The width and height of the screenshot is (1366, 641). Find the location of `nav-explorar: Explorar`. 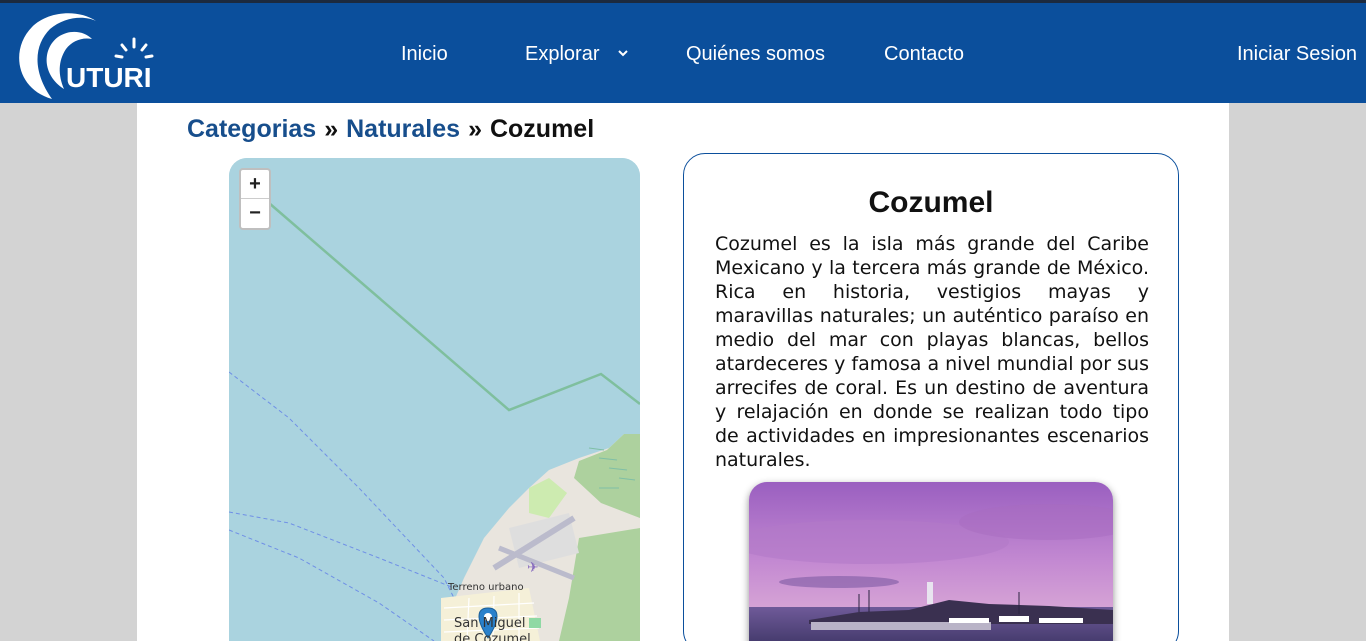

nav-explorar: Explorar is located at coordinates (562, 54).